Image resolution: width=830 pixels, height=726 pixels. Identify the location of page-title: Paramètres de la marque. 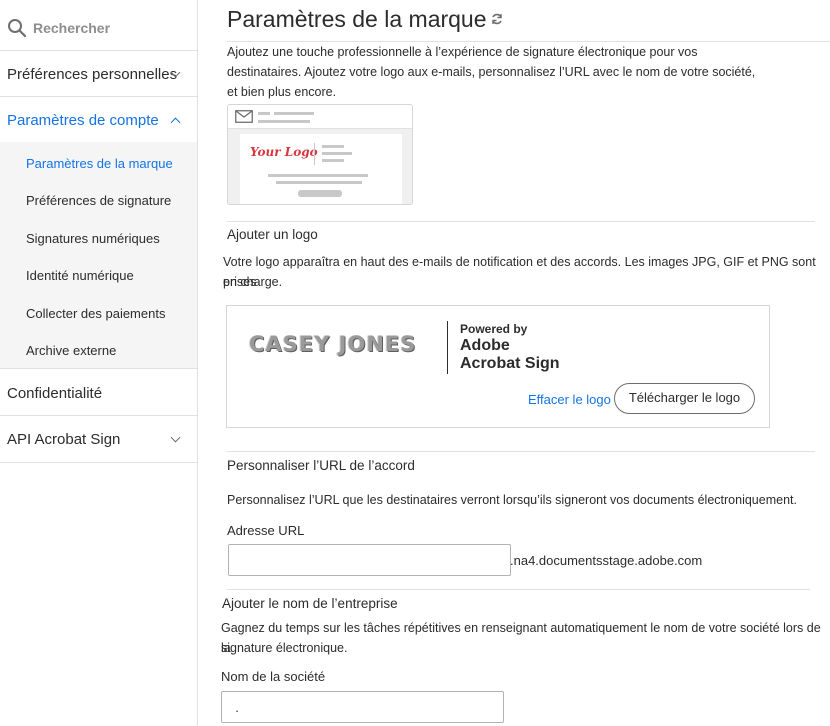
(357, 19).